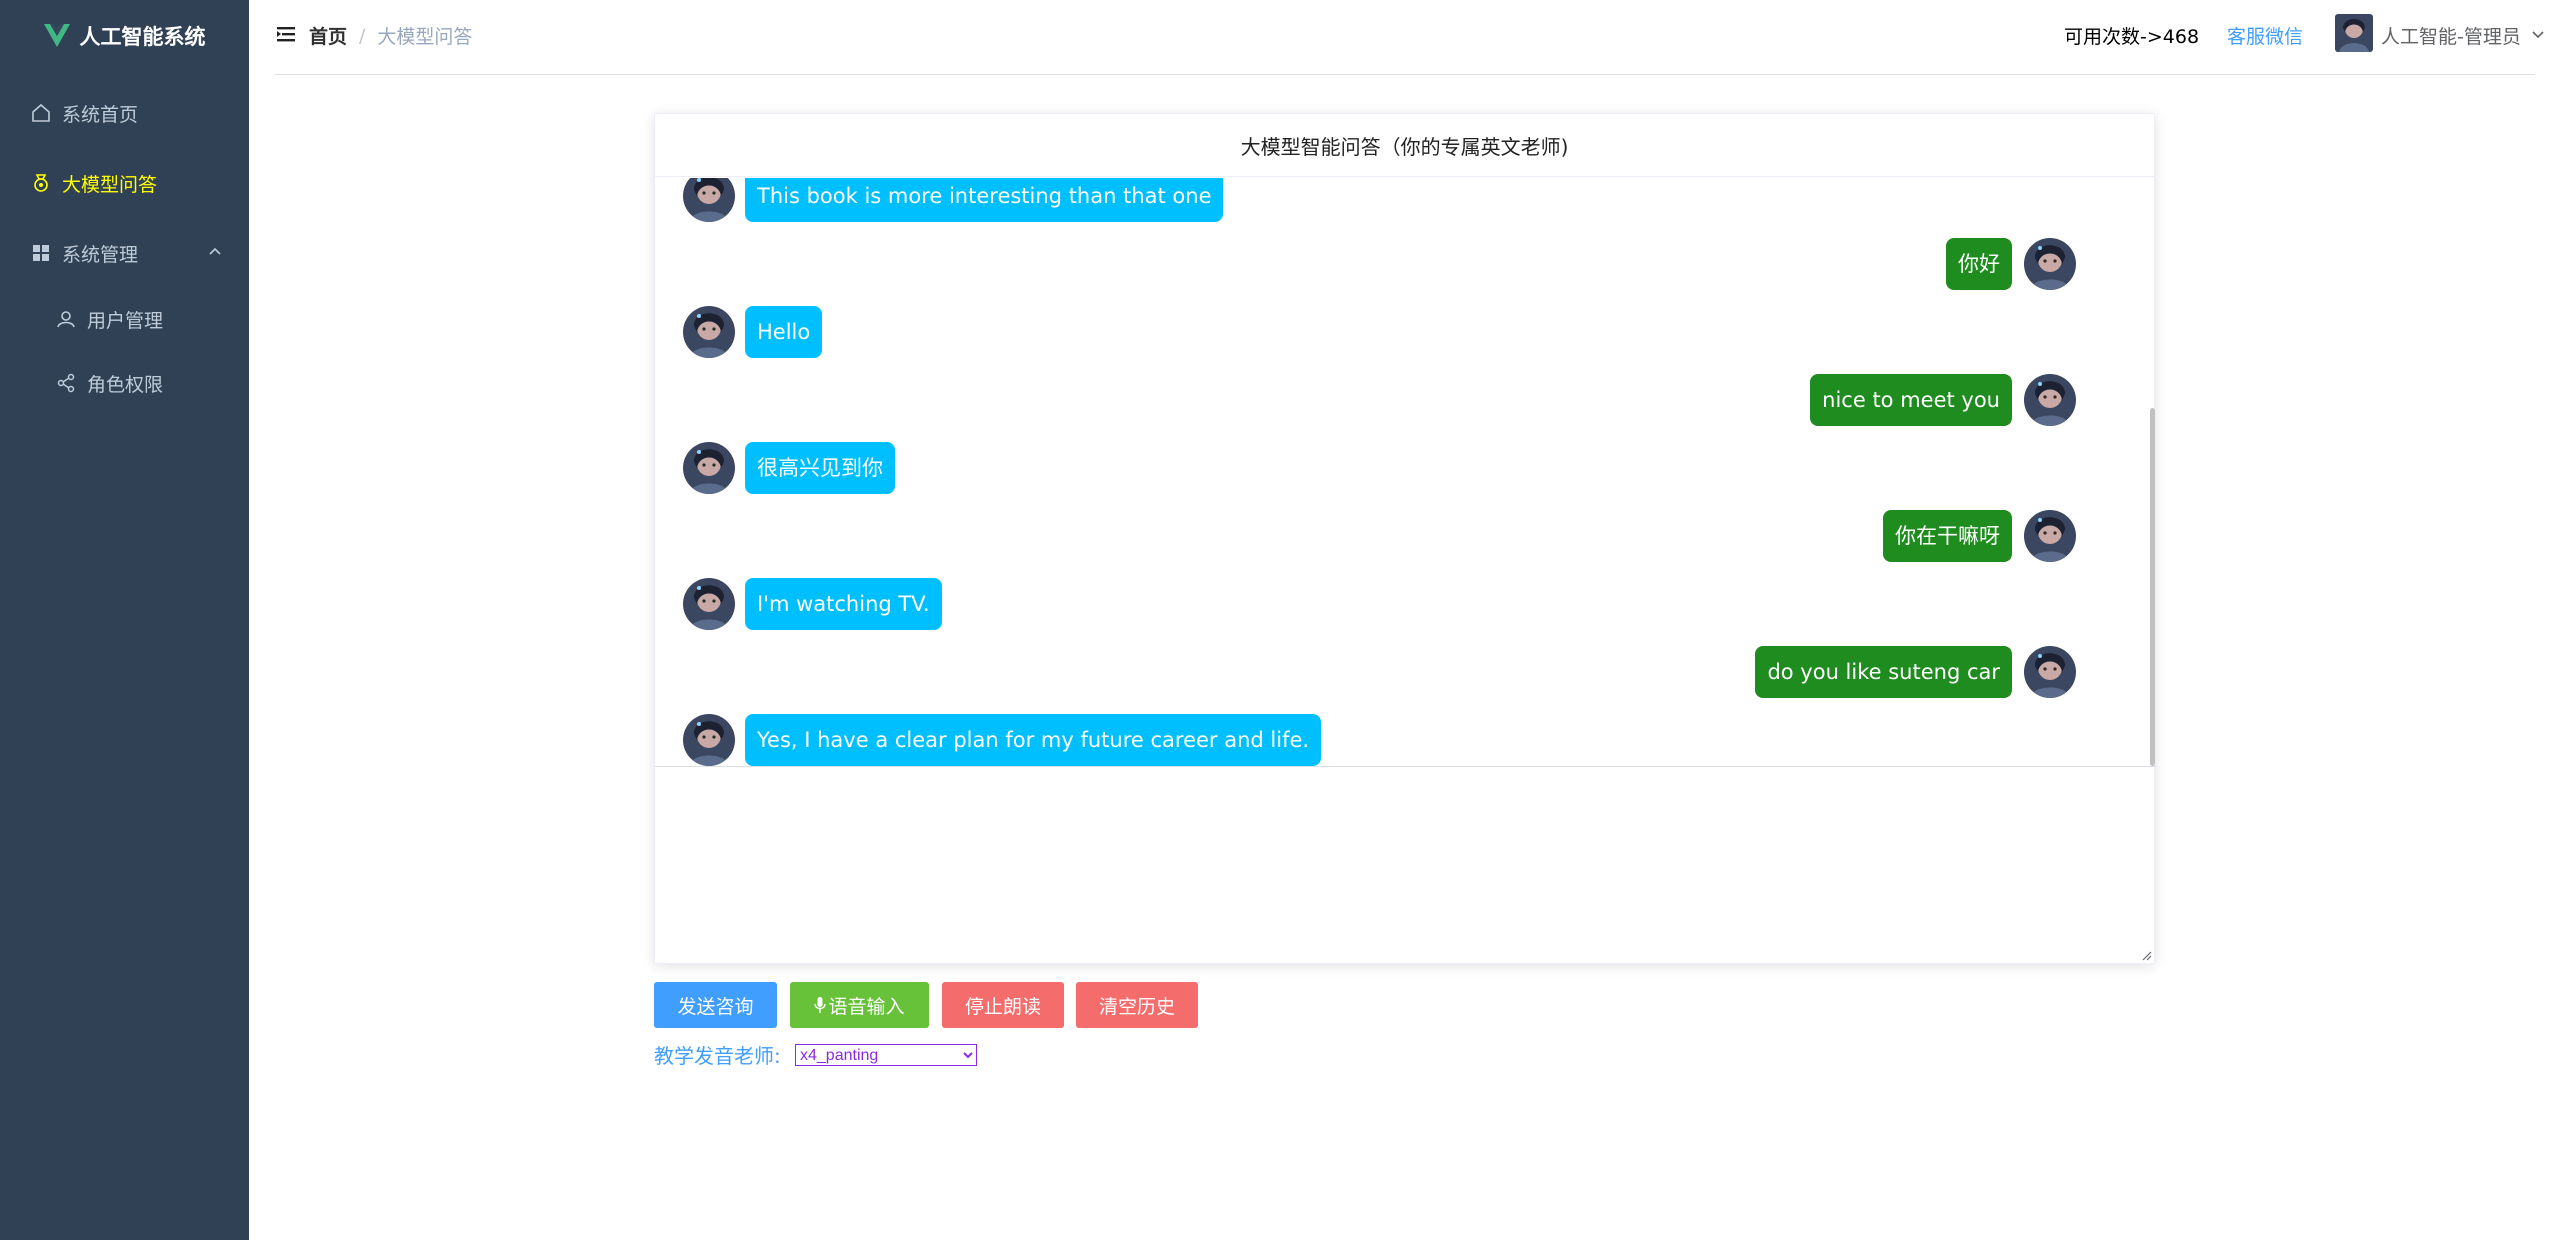 The height and width of the screenshot is (1240, 2560). Describe the element at coordinates (142, 37) in the screenshot. I see `logo-text: 人工智能系统` at that location.